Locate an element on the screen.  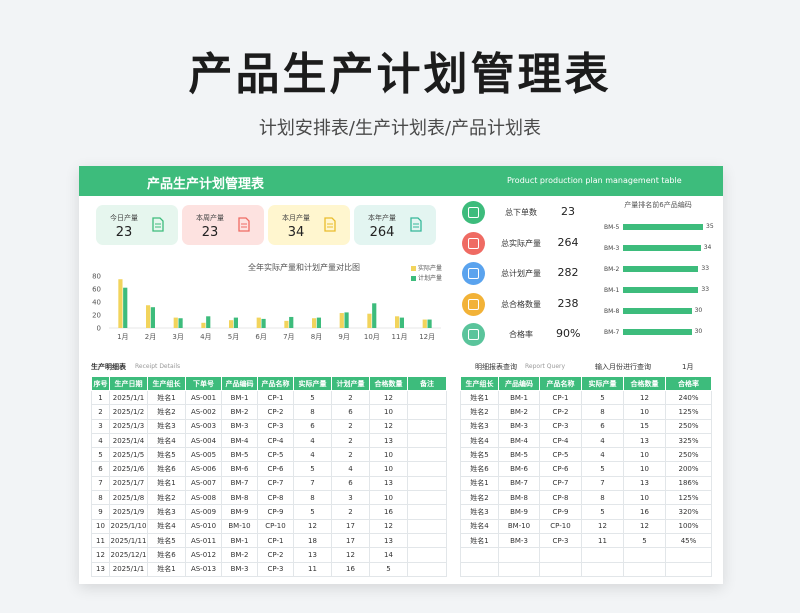
kpi-value: 23 is located at coordinates (124, 232).